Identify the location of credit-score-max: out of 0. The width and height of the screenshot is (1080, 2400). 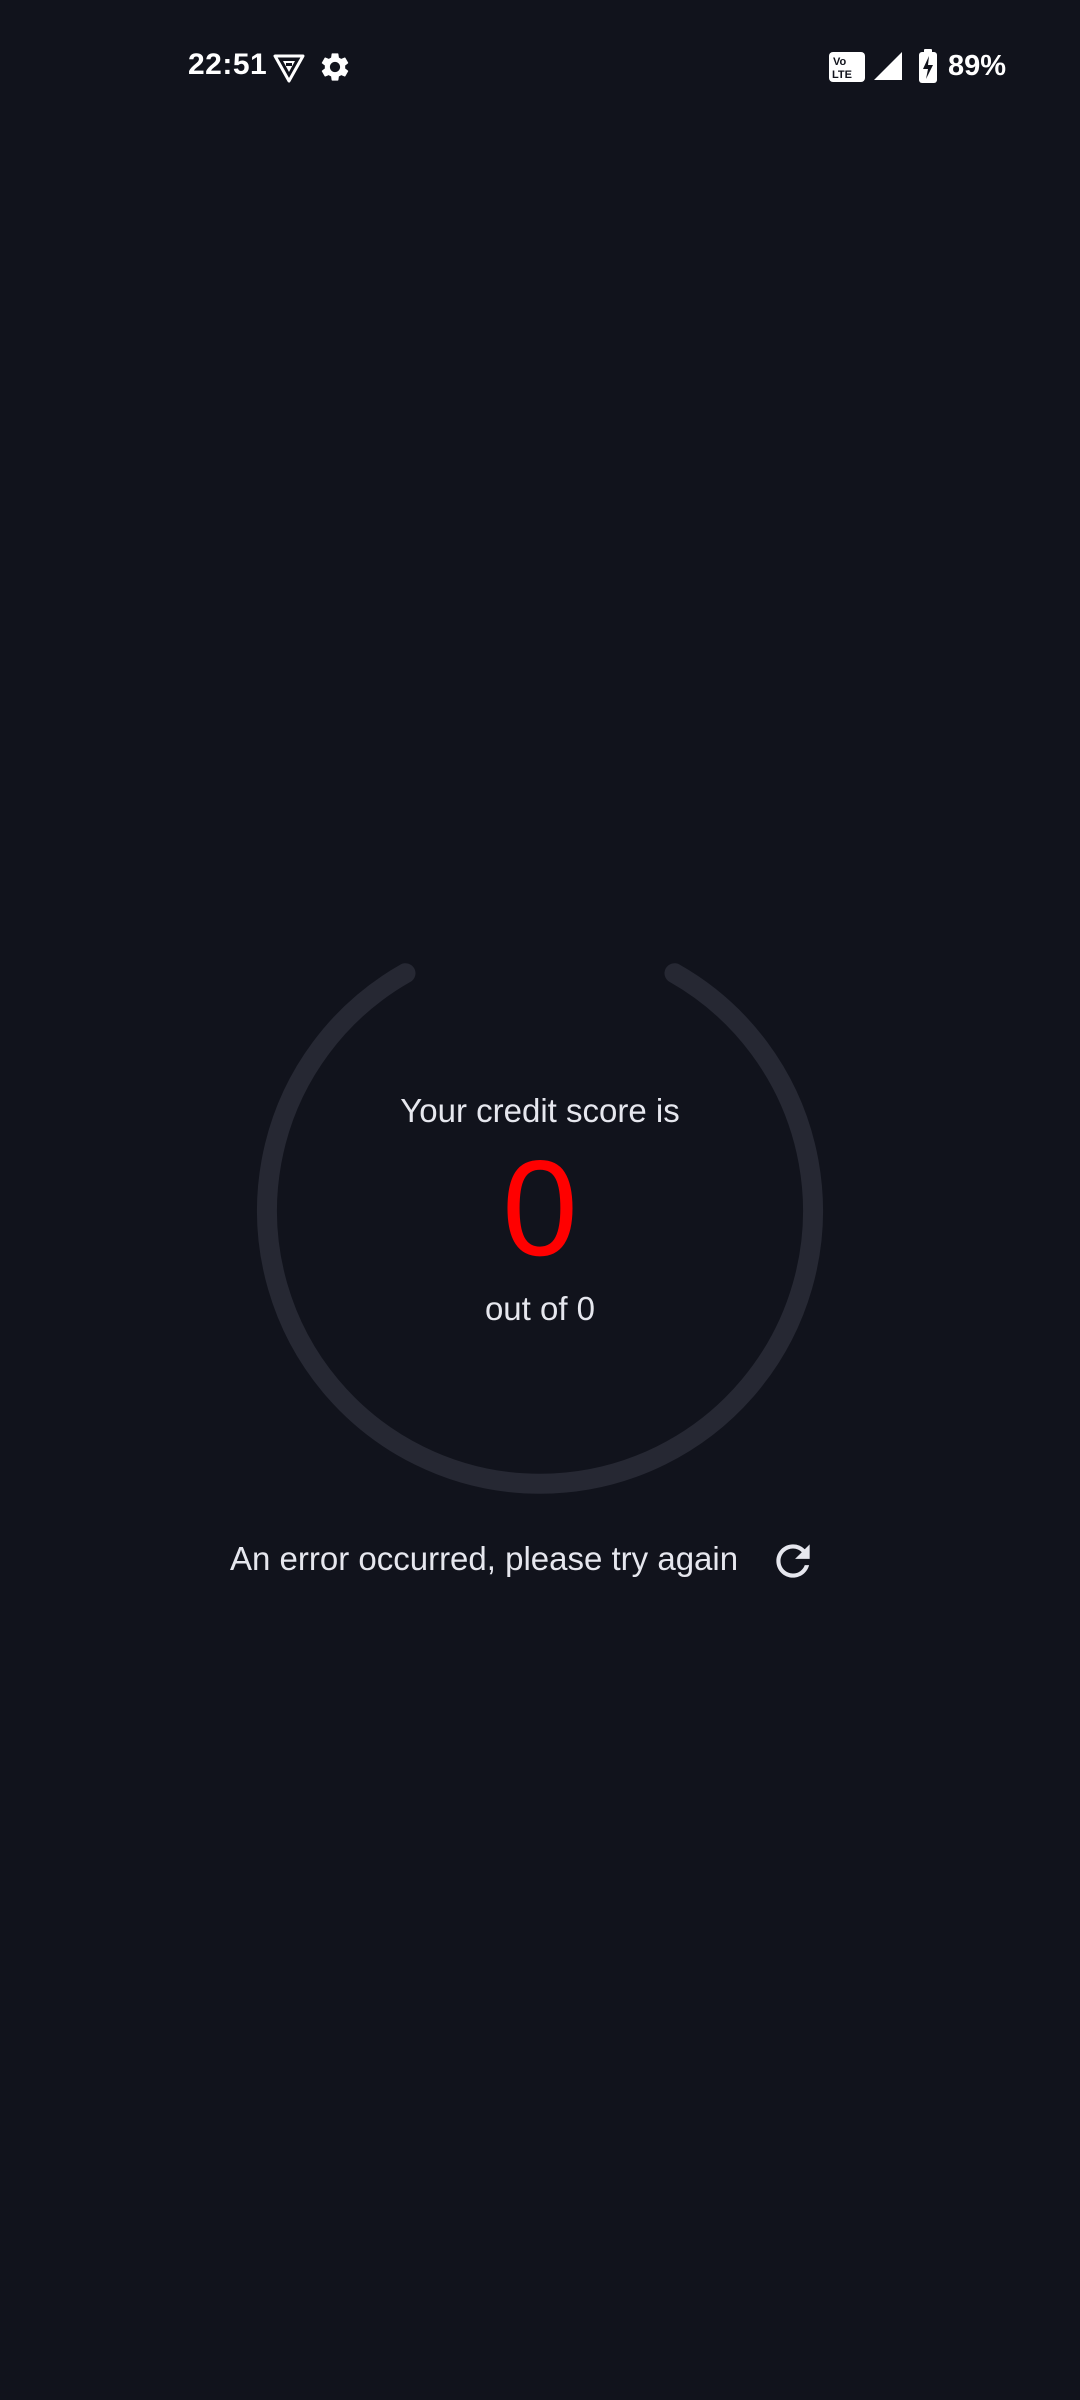
(540, 1308).